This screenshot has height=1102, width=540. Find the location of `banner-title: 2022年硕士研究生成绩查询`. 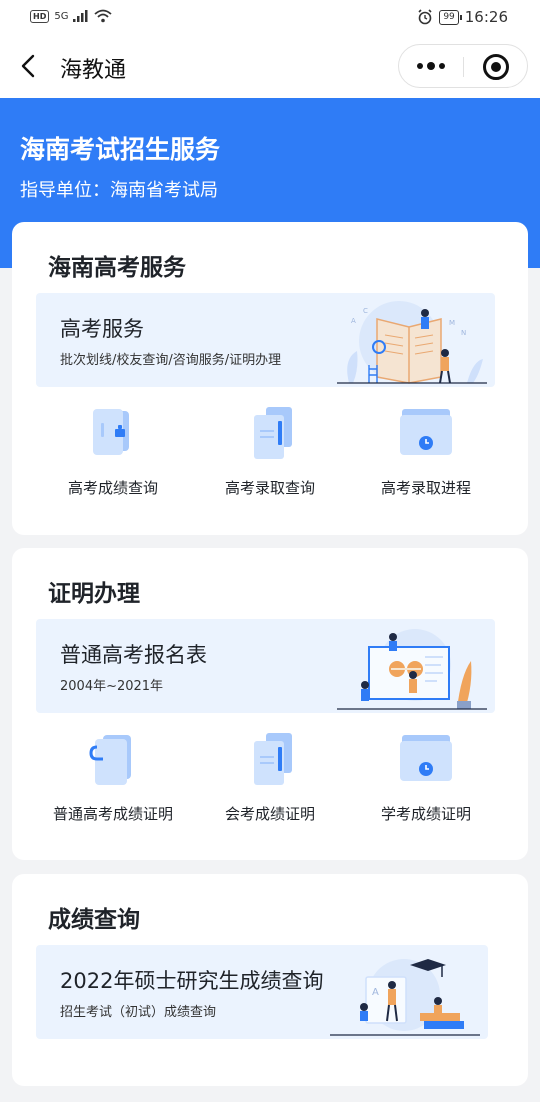

banner-title: 2022年硕士研究生成绩查询 is located at coordinates (192, 981).